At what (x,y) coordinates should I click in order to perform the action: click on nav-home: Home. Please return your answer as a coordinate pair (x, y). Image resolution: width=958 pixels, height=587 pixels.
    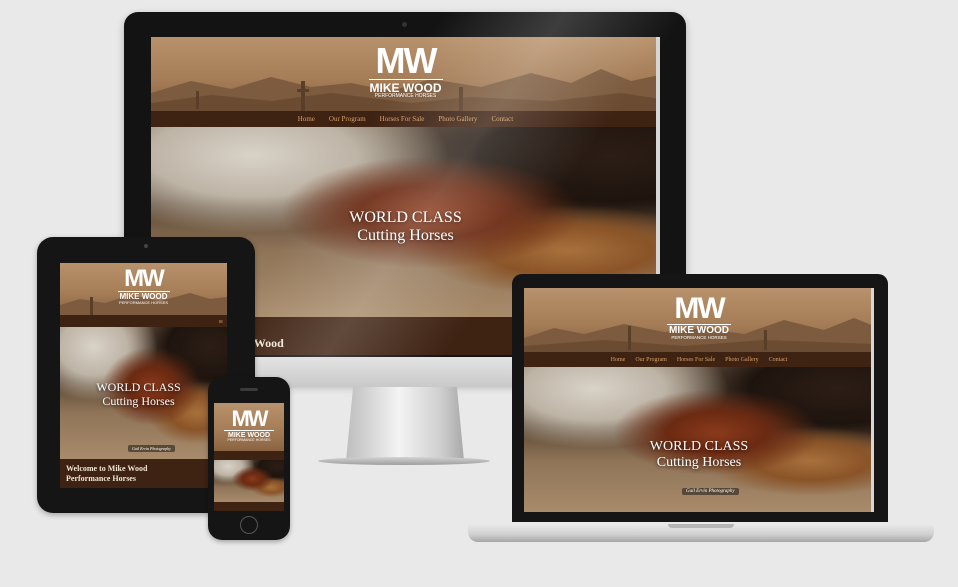
    Looking at the image, I should click on (306, 119).